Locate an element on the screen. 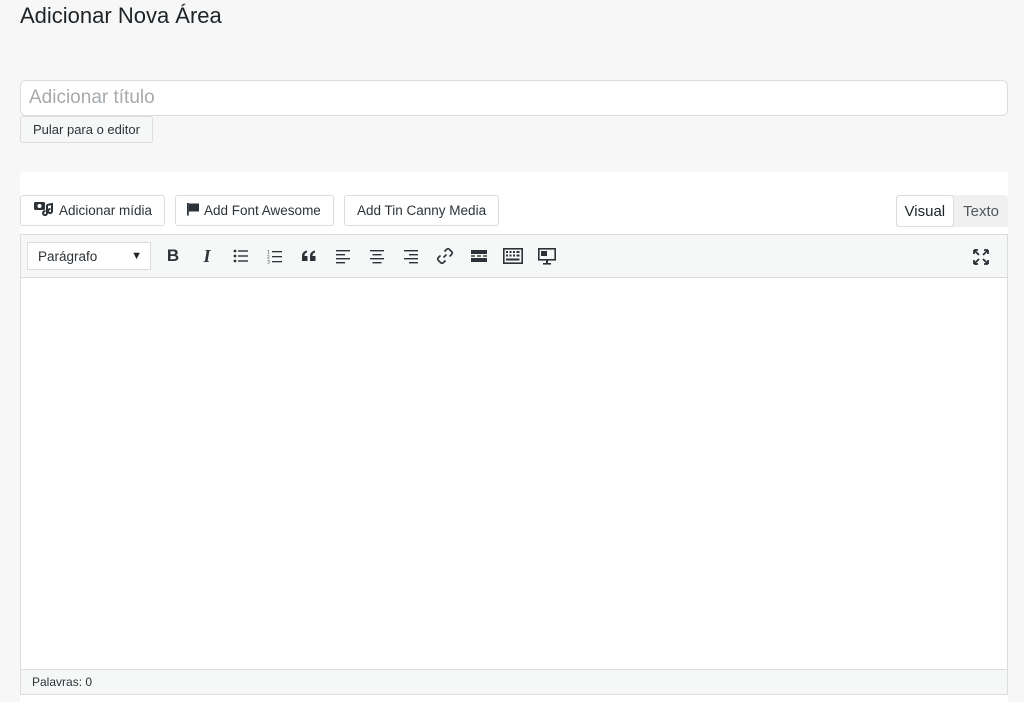 This screenshot has width=1024, height=702. add-media-label: Adicionar mídia is located at coordinates (106, 210).